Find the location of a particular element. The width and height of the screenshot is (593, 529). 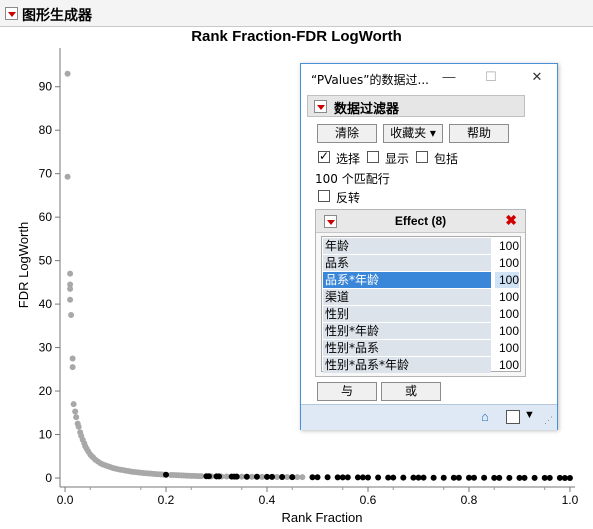

effect-row-name: 性别*品系 is located at coordinates (407, 348).